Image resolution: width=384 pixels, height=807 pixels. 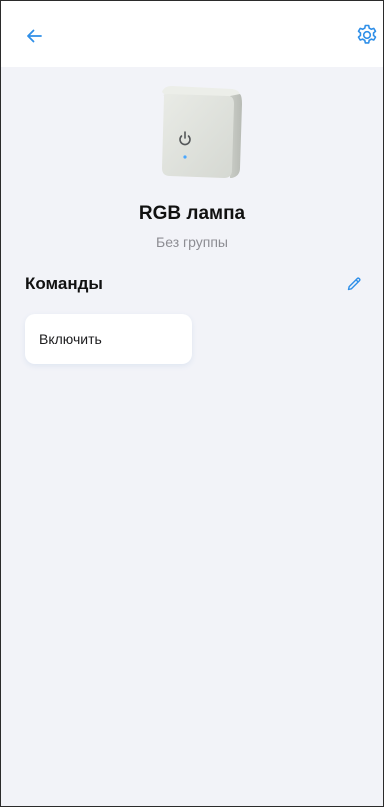 What do you see at coordinates (192, 34) in the screenshot?
I see `top-bar` at bounding box center [192, 34].